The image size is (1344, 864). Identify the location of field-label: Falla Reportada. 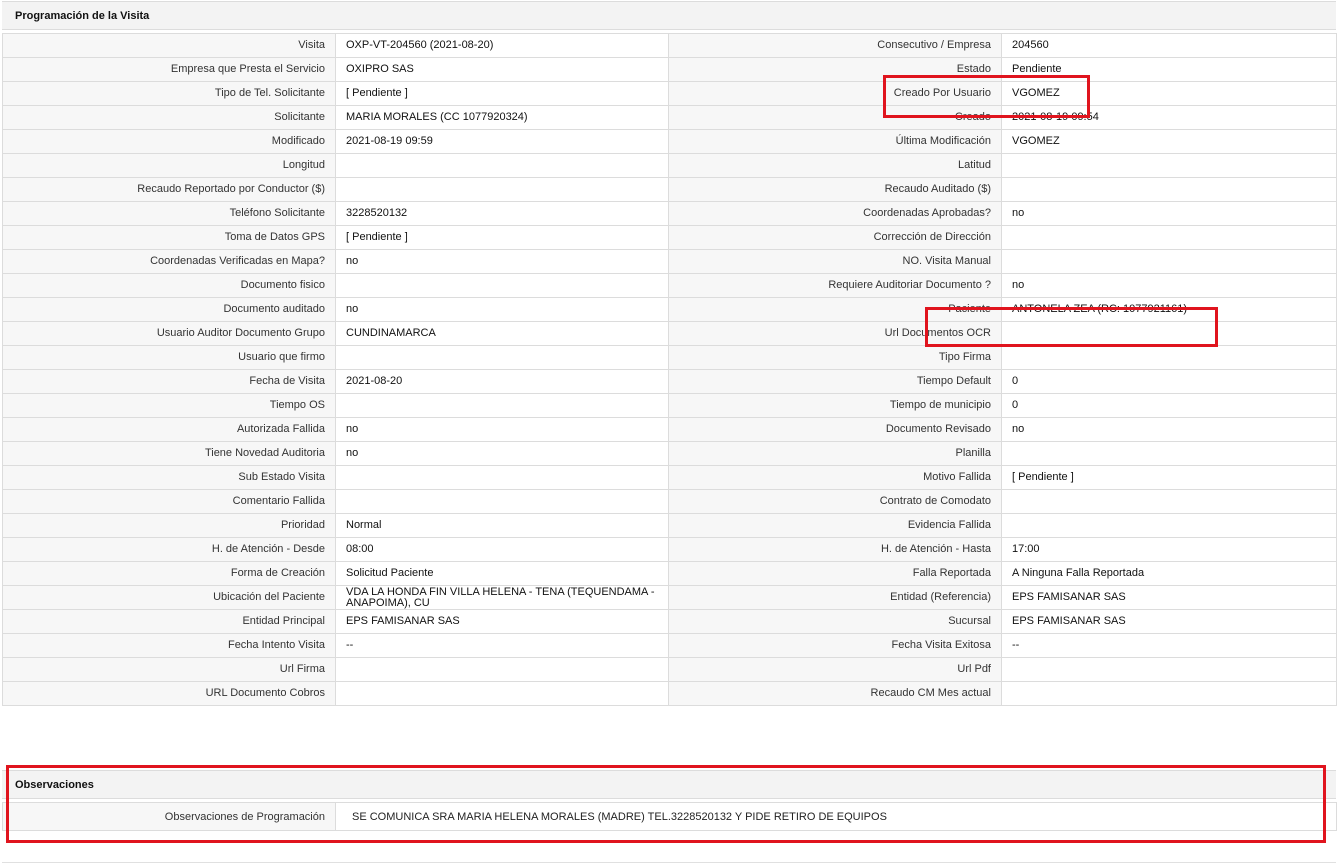
(835, 573).